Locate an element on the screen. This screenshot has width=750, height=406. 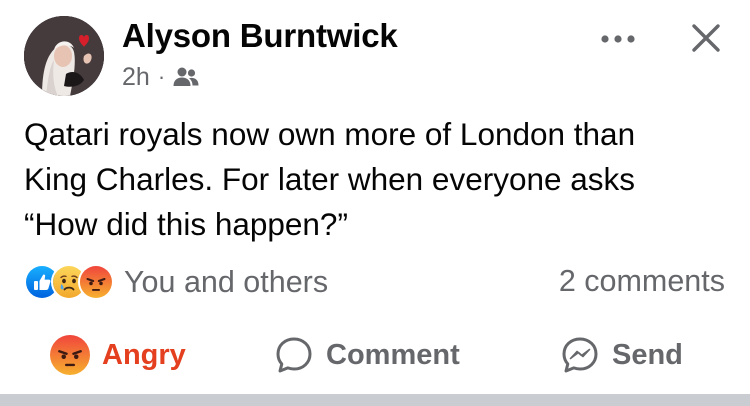
reaction-icons is located at coordinates (69, 282).